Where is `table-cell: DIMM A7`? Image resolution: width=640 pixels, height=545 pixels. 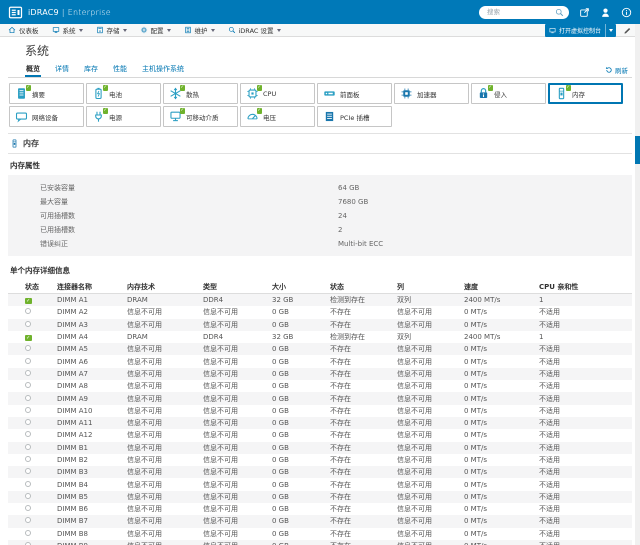
table-cell: DIMM A7 is located at coordinates (73, 373).